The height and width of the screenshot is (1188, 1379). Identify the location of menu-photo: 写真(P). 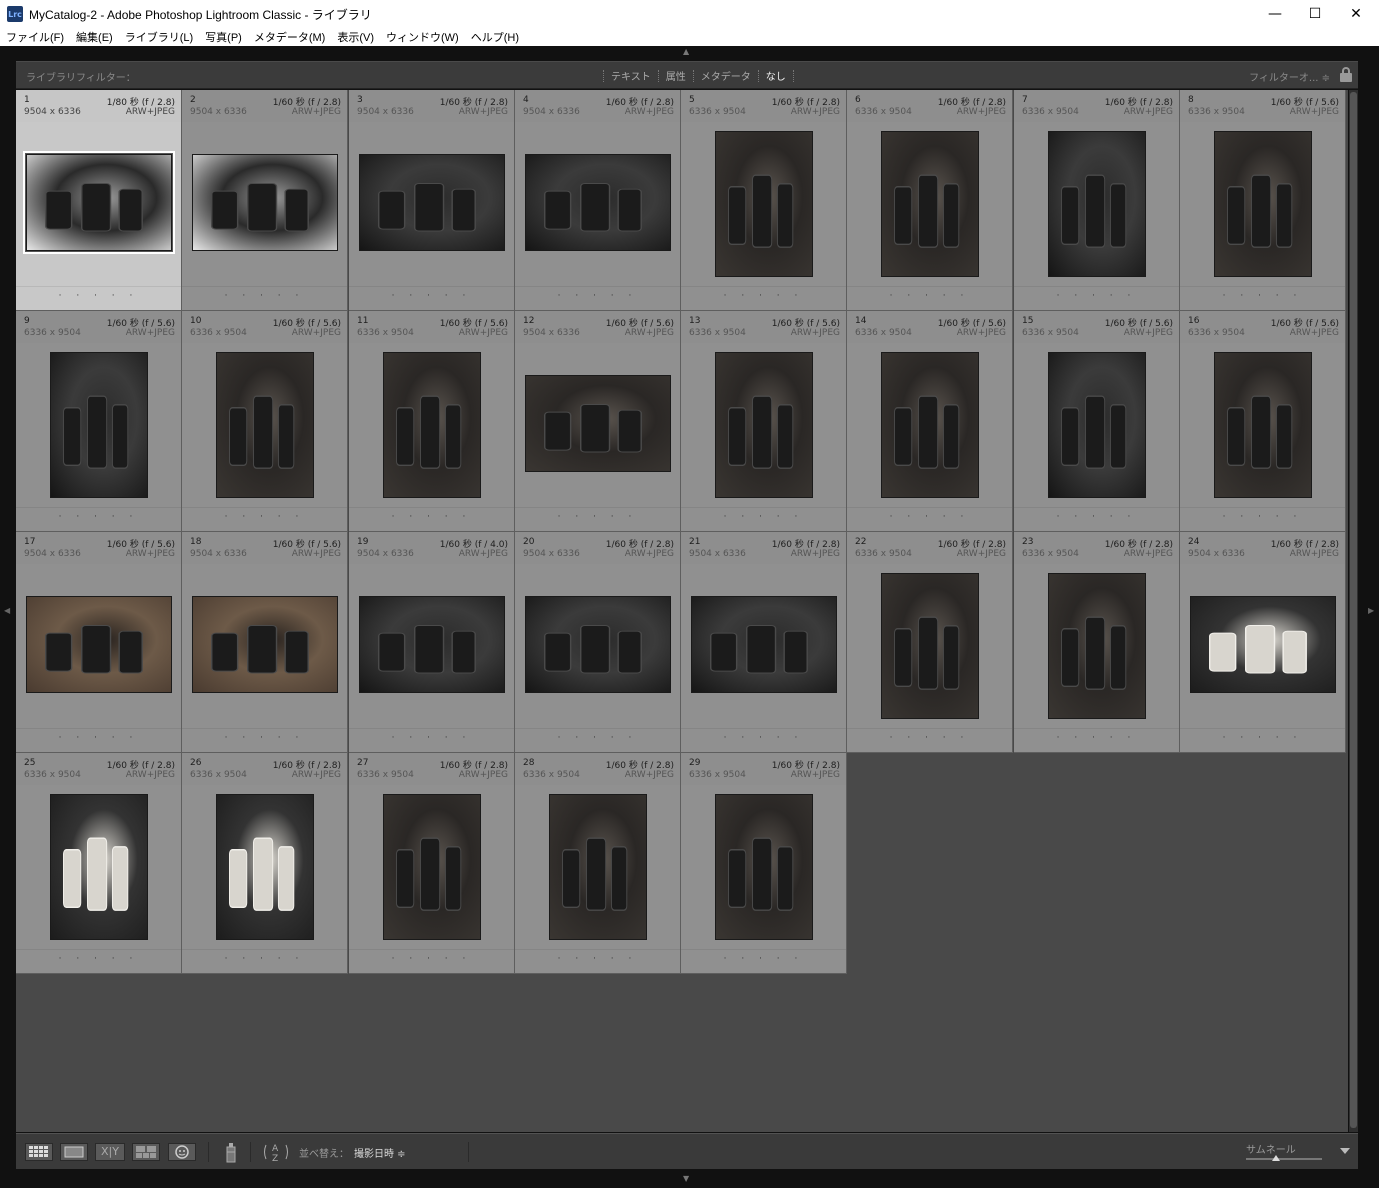
(223, 37).